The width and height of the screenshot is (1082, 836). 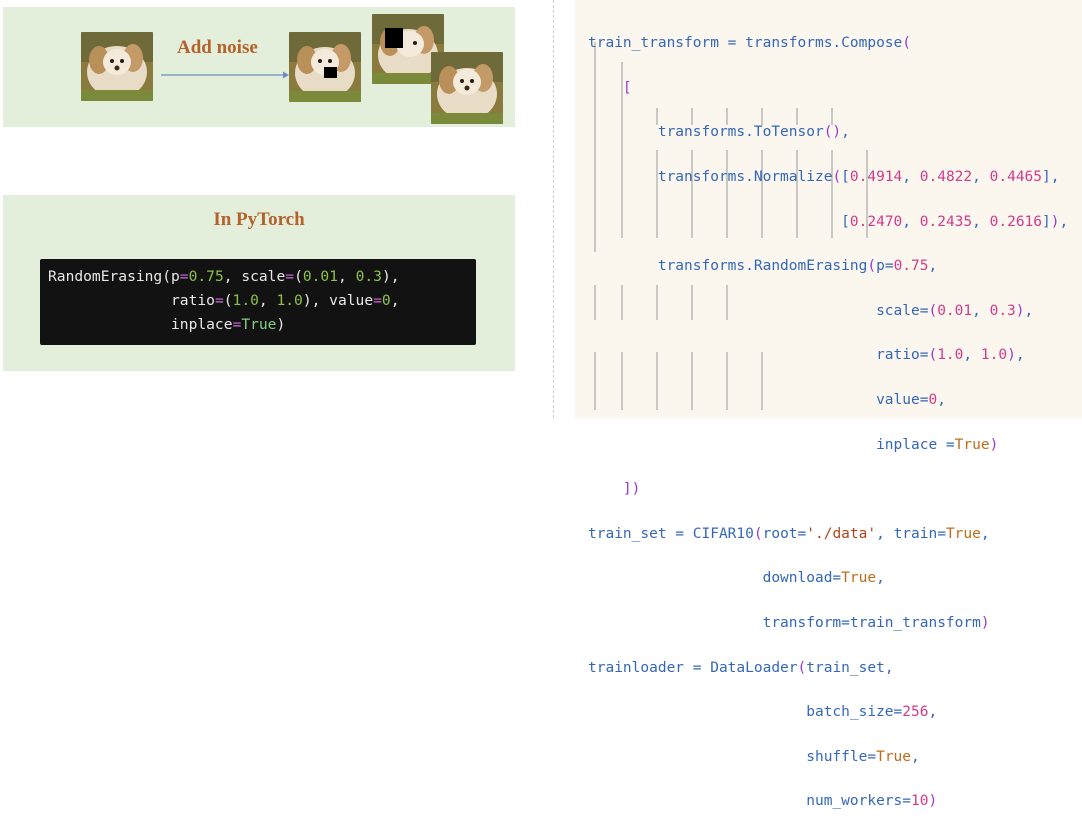 What do you see at coordinates (763, 712) in the screenshot?
I see `code-line: batch_size=256,` at bounding box center [763, 712].